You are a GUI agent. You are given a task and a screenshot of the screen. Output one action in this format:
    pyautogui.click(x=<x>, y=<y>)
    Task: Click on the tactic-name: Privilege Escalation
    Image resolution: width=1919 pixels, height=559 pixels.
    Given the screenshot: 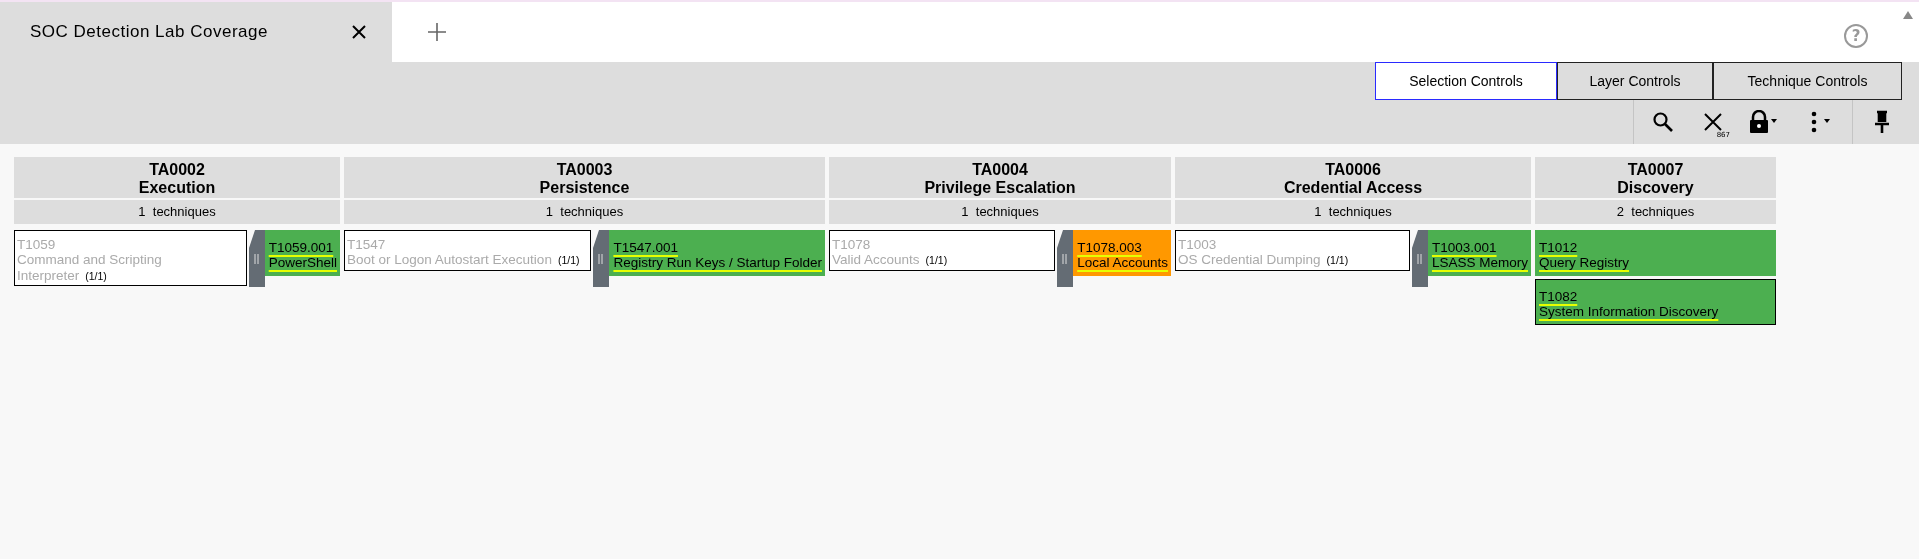 What is the action you would take?
    pyautogui.click(x=1000, y=187)
    